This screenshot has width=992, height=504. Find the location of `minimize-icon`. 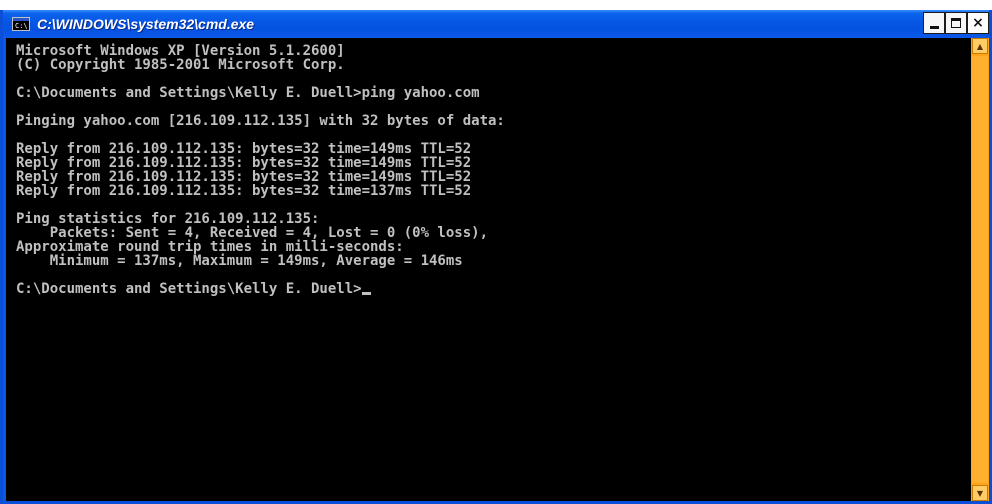

minimize-icon is located at coordinates (934, 27).